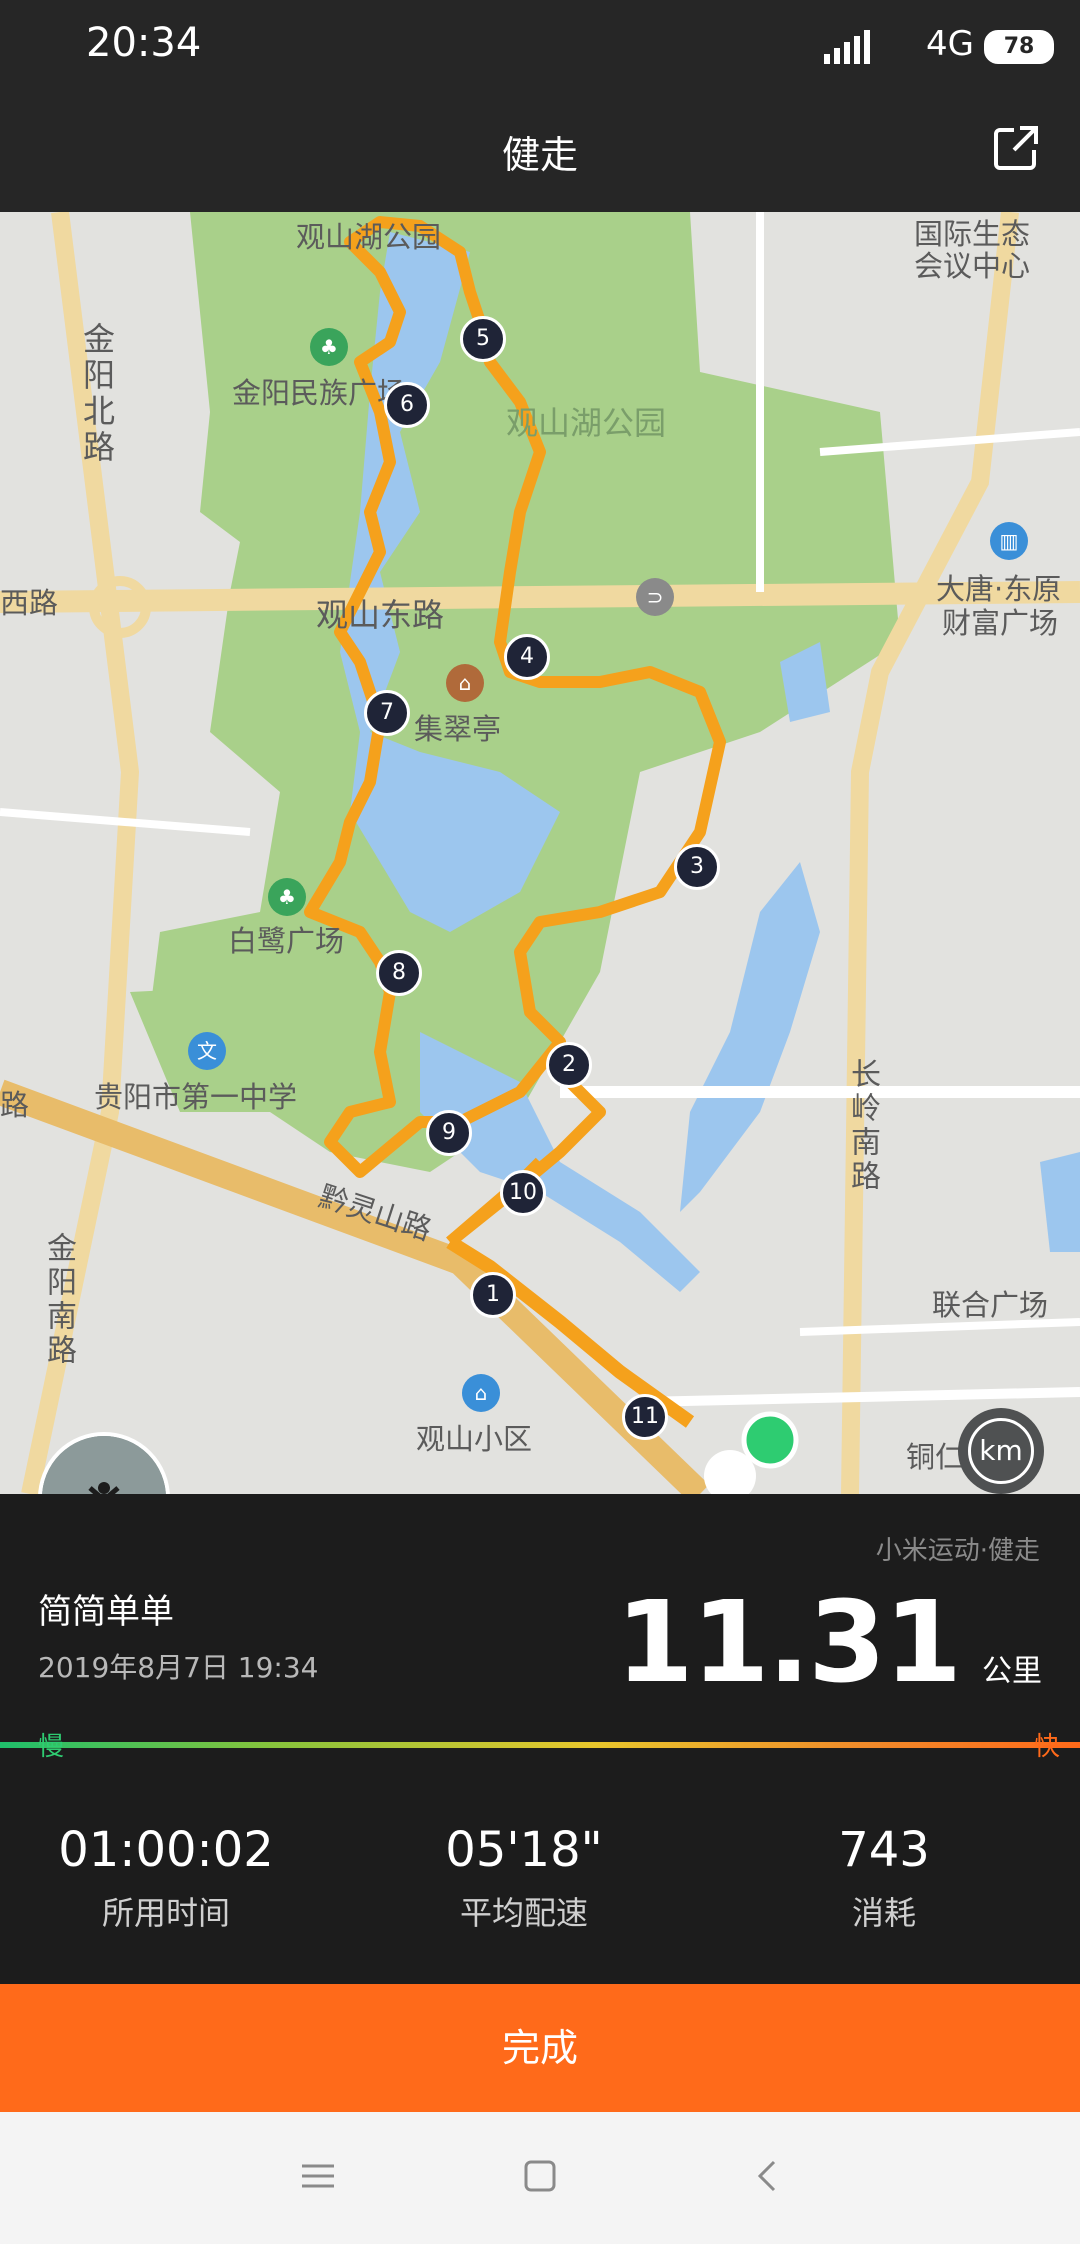 The image size is (1080, 2244). I want to click on stat-value: 743, so click(884, 1850).